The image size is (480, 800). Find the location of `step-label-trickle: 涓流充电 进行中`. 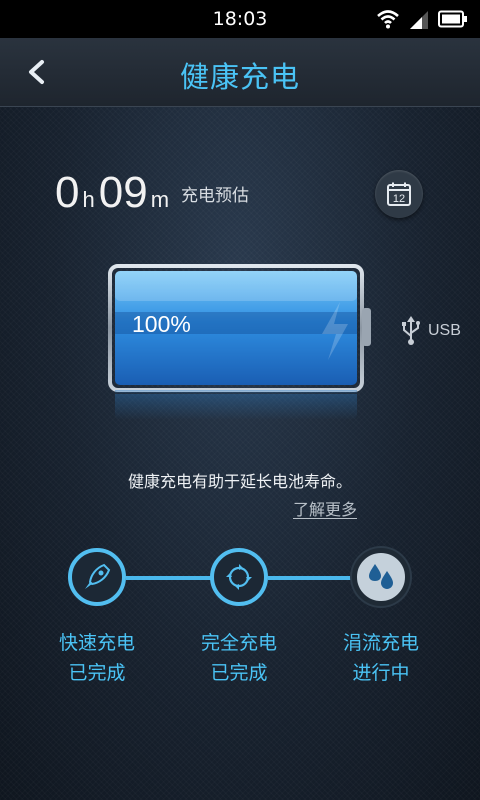

step-label-trickle: 涓流充电 进行中 is located at coordinates (381, 658).